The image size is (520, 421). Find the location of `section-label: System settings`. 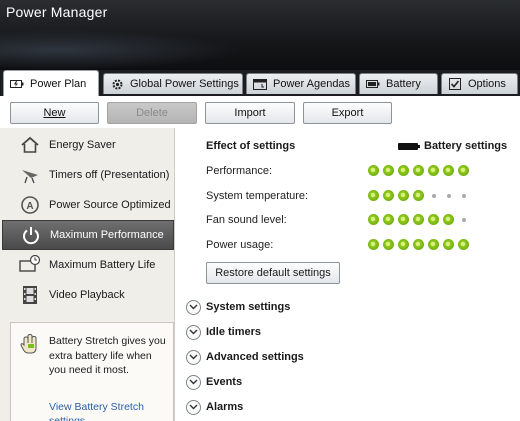

section-label: System settings is located at coordinates (248, 307).